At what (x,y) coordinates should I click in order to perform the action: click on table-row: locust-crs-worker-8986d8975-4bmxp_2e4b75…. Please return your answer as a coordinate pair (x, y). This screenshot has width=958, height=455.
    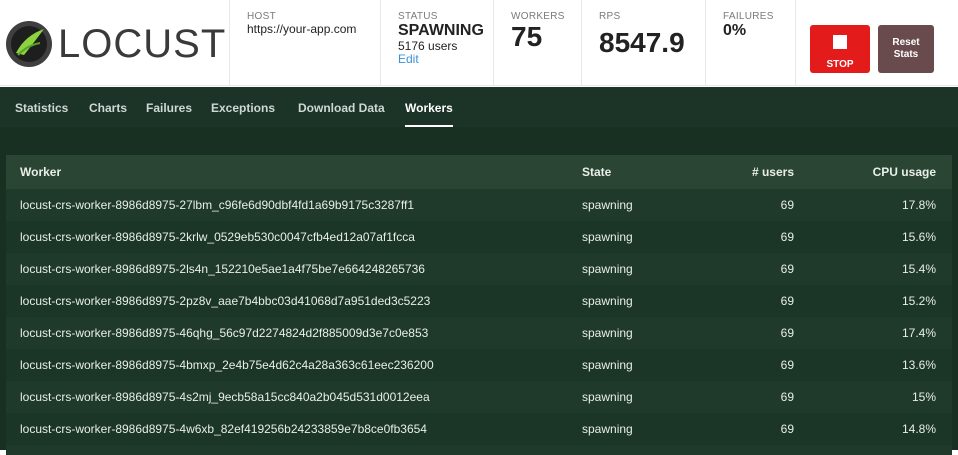
    Looking at the image, I should click on (479, 365).